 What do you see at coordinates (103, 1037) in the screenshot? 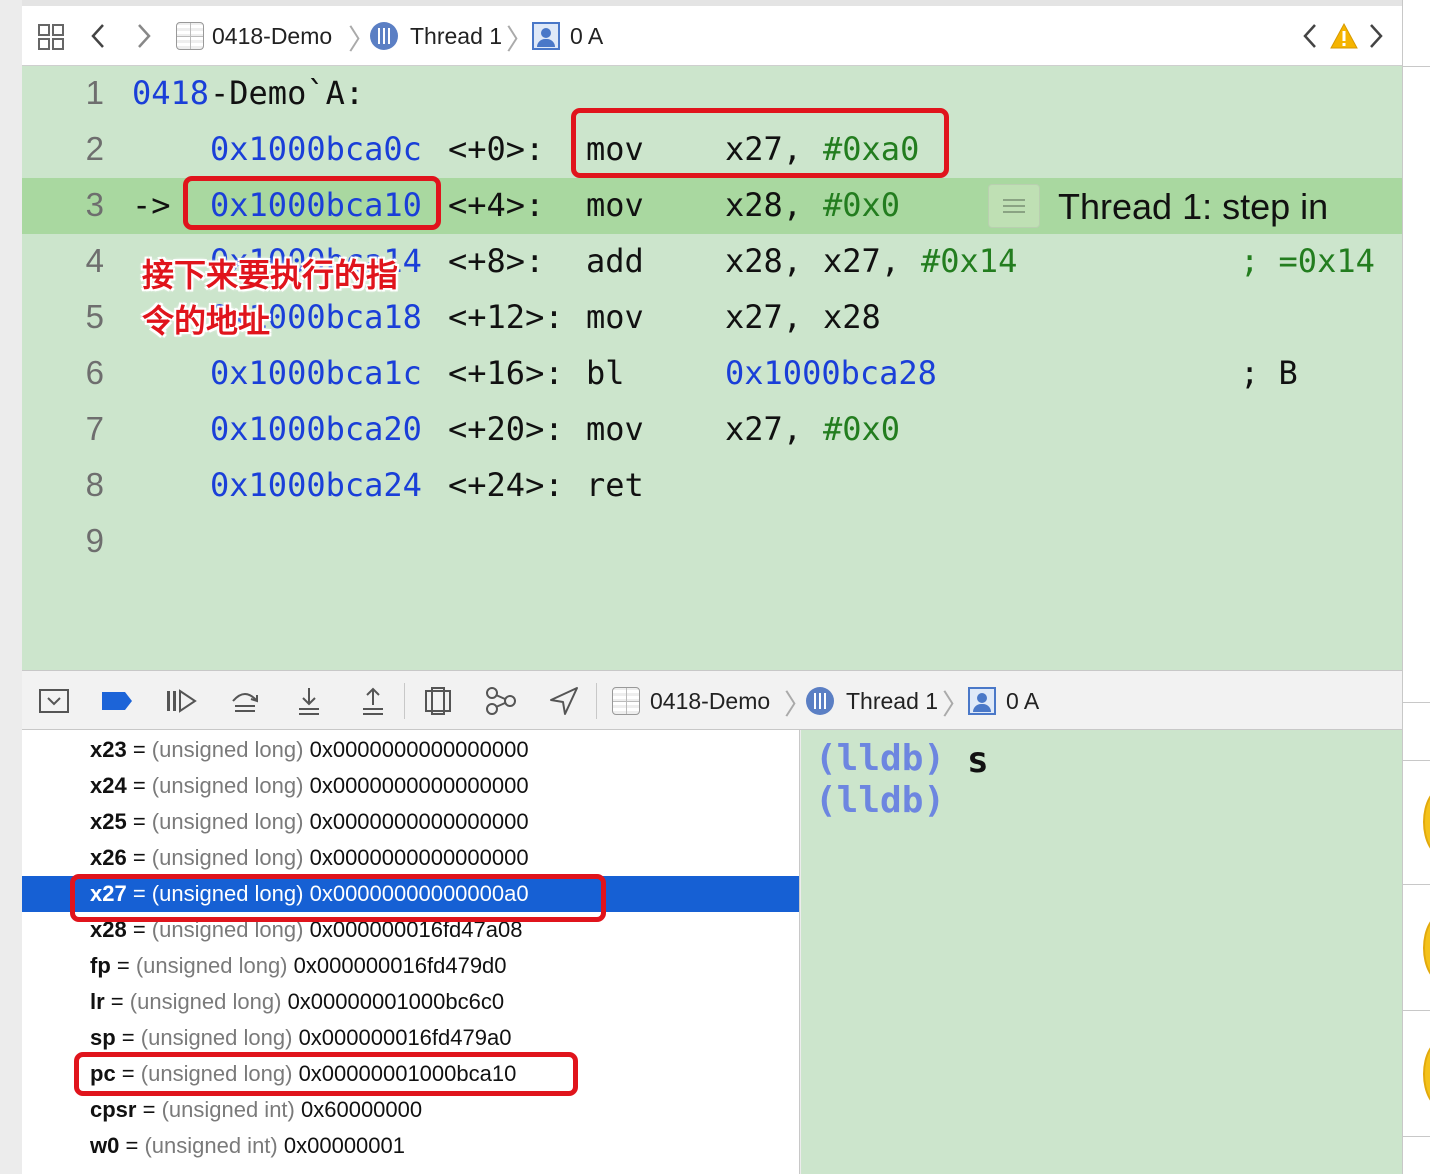
I see `variable-name: sp` at bounding box center [103, 1037].